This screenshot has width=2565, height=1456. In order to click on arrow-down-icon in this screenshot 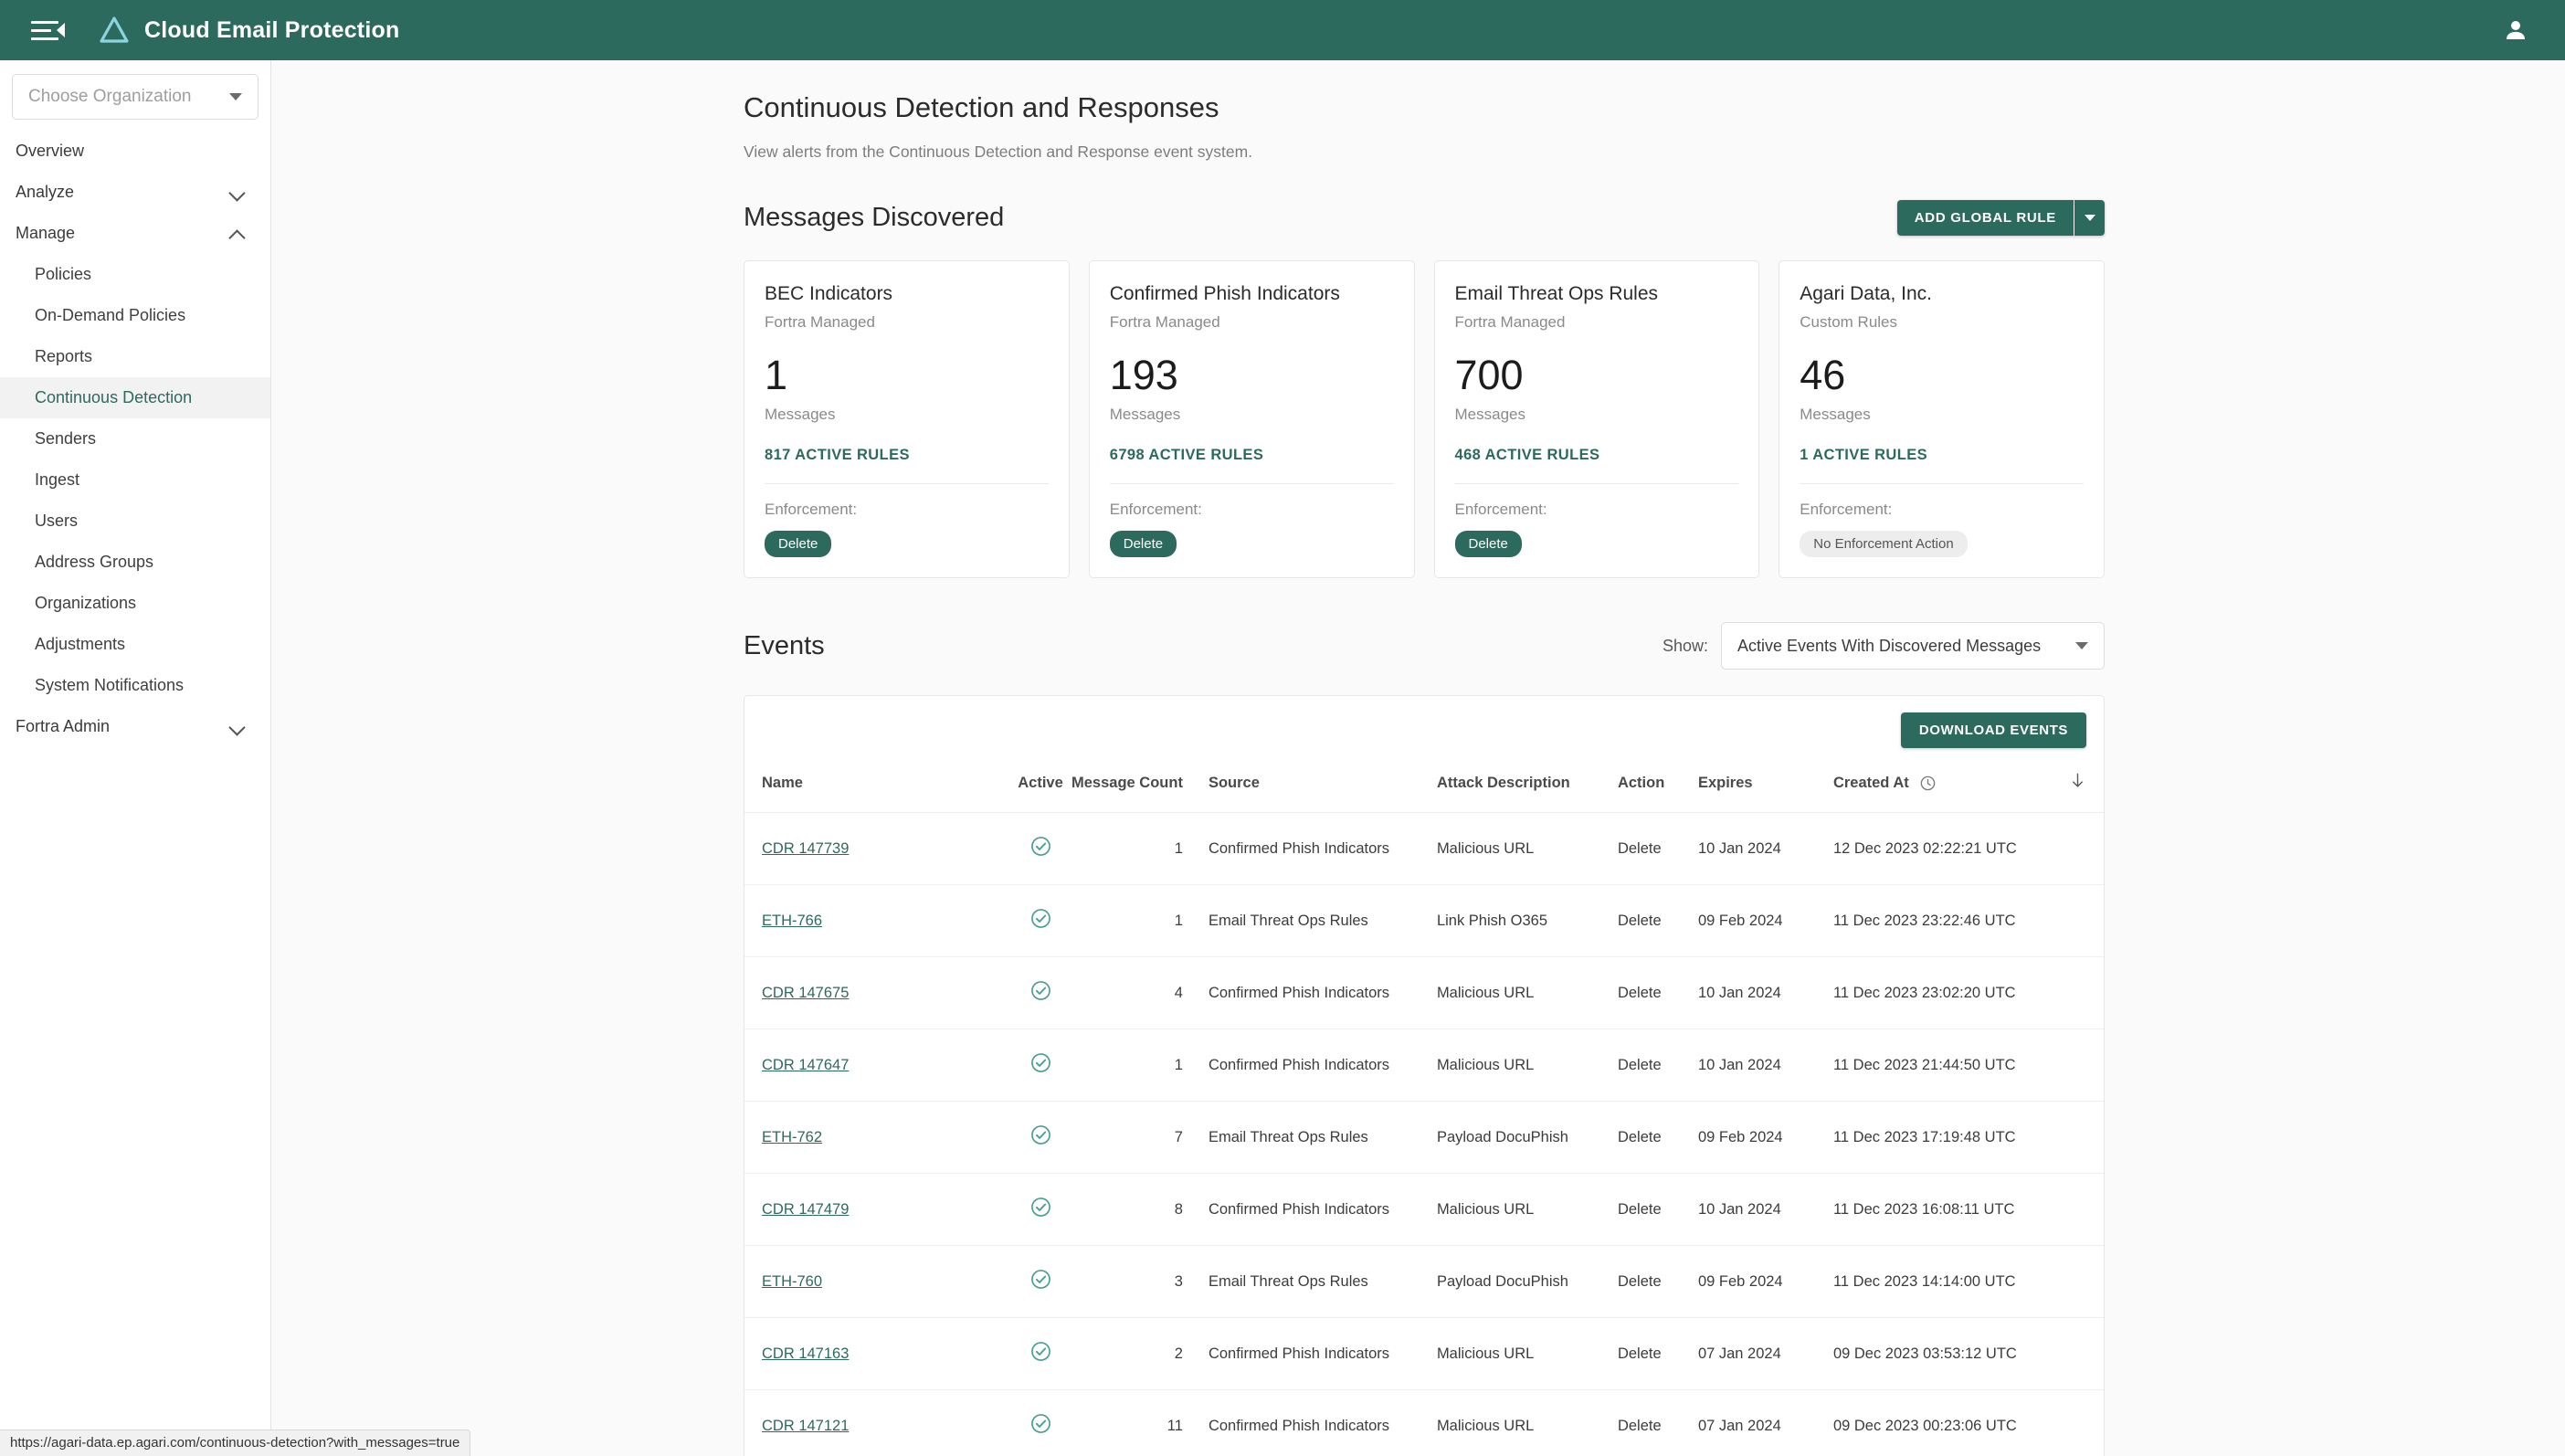, I will do `click(2078, 780)`.